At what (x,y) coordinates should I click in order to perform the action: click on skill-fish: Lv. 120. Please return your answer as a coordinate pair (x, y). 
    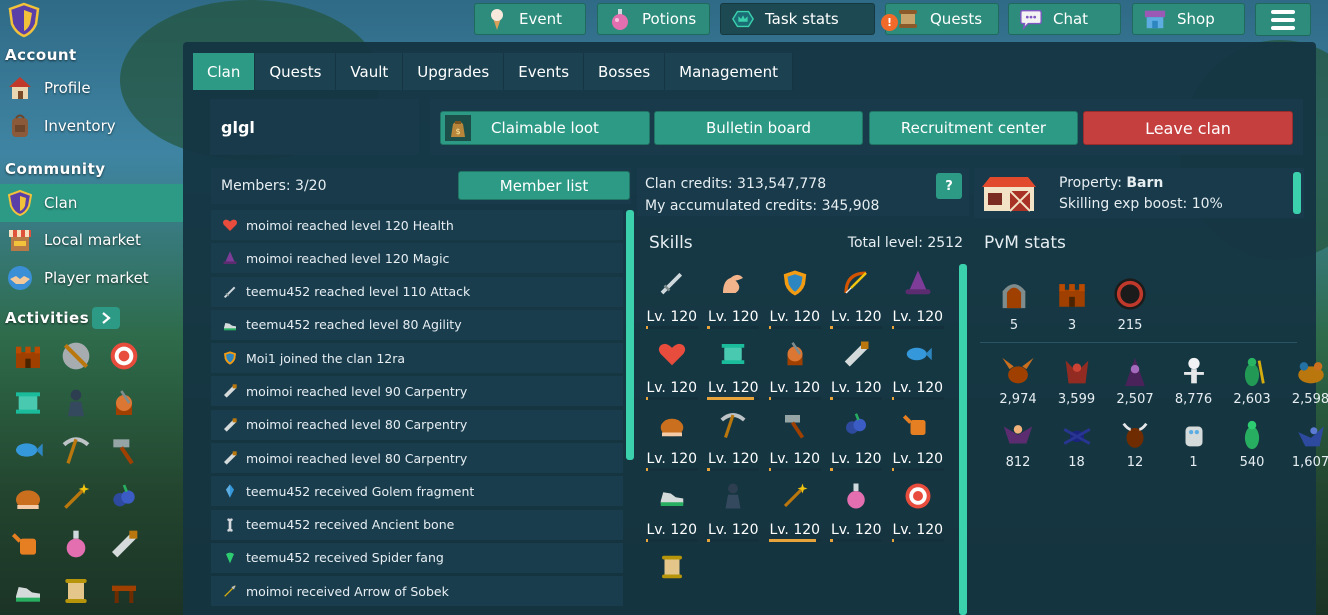
    Looking at the image, I should click on (918, 370).